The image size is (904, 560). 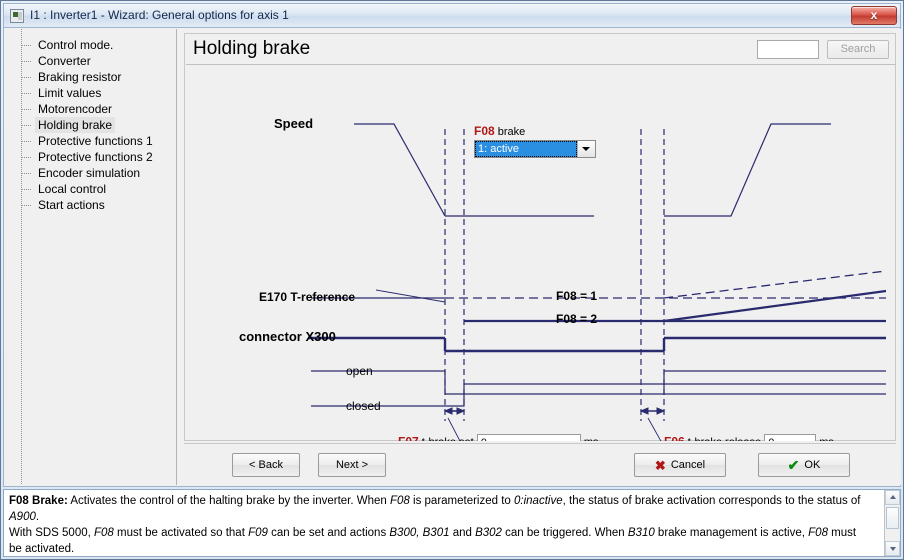 What do you see at coordinates (586, 149) in the screenshot?
I see `chevron-down-icon` at bounding box center [586, 149].